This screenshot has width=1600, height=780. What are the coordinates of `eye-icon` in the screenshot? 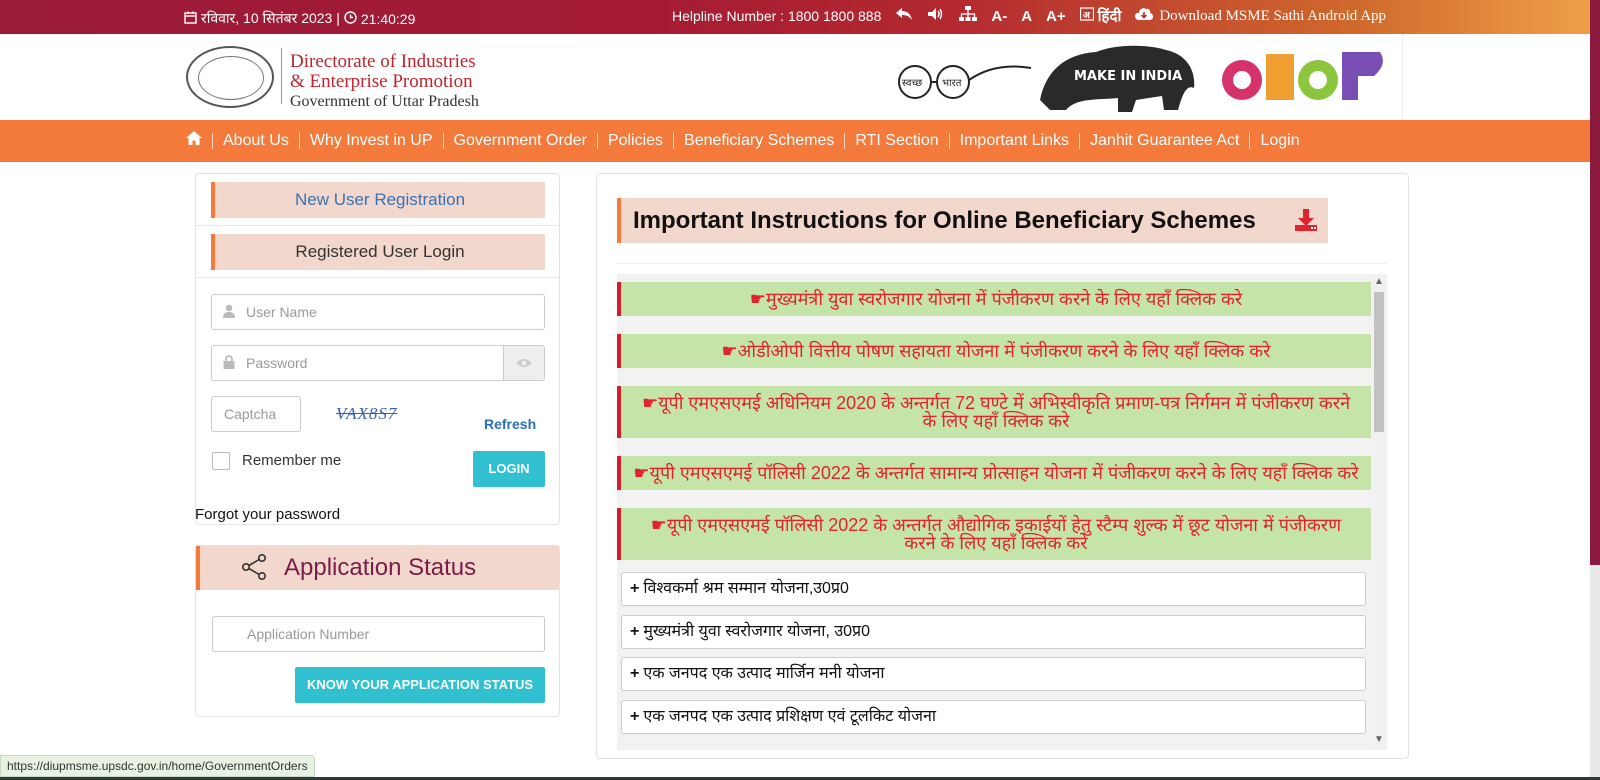 It's located at (523, 363).